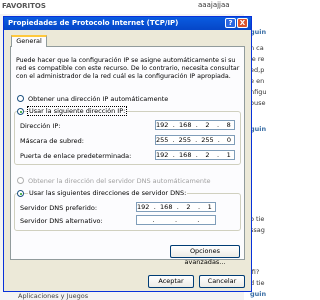 The image size is (320, 300). What do you see at coordinates (171, 281) in the screenshot?
I see `ok-button: Aceptar` at bounding box center [171, 281].